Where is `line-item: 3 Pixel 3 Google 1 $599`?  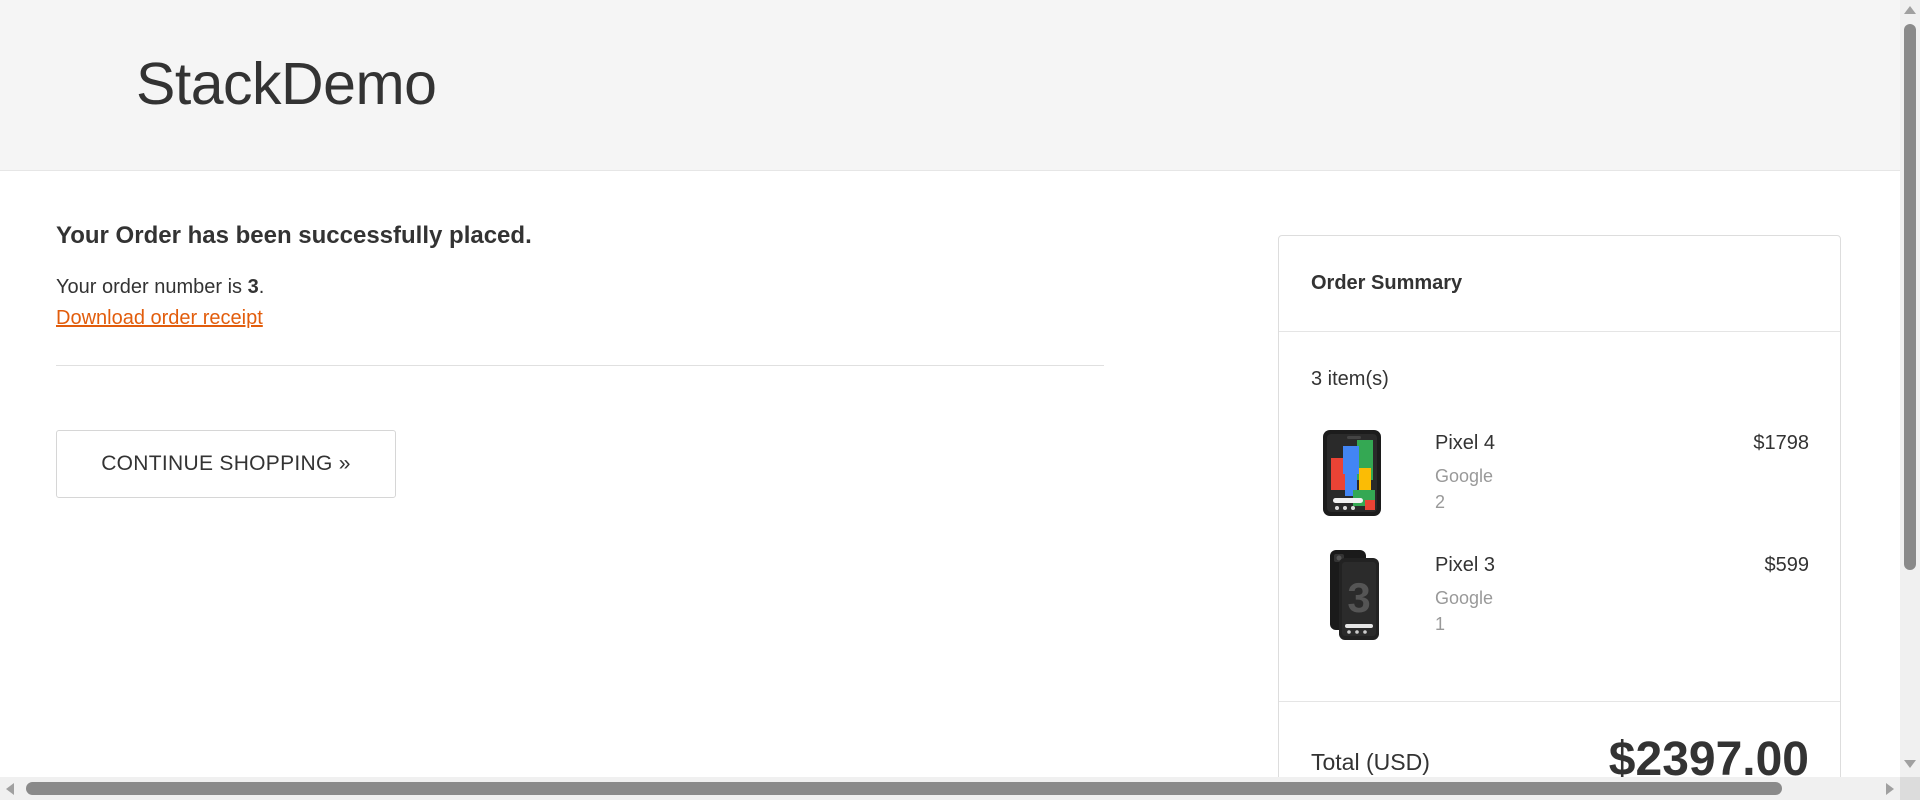
line-item: 3 Pixel 3 Google 1 $599 is located at coordinates (1559, 600).